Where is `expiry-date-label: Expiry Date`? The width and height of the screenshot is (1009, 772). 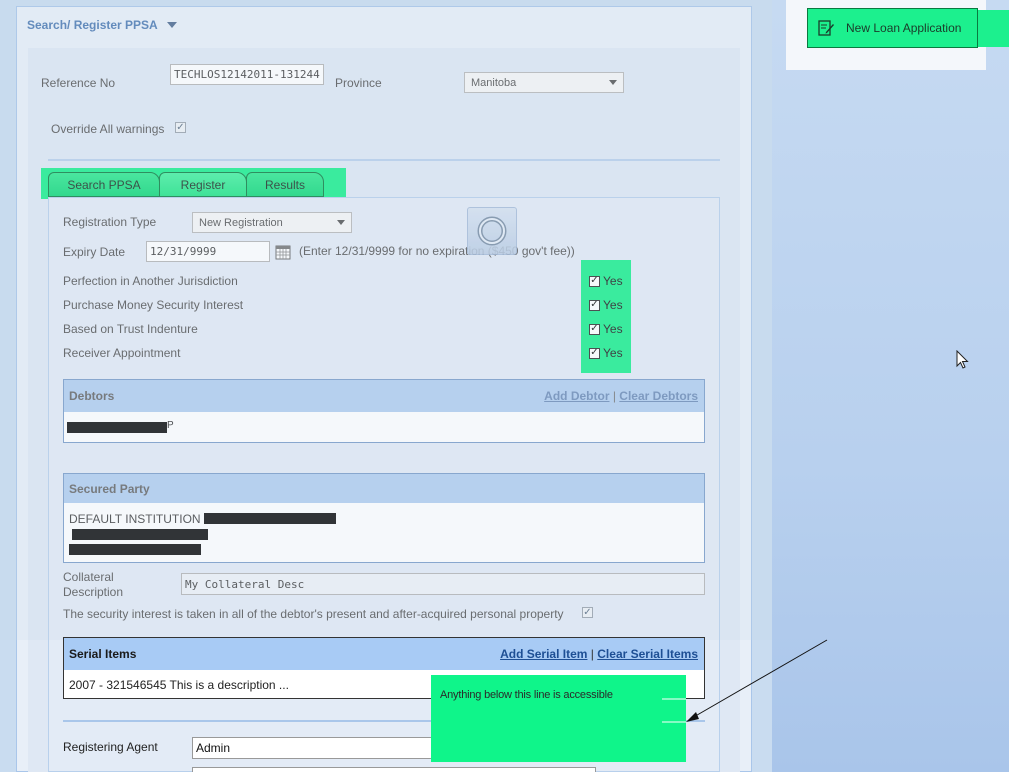
expiry-date-label: Expiry Date is located at coordinates (94, 252).